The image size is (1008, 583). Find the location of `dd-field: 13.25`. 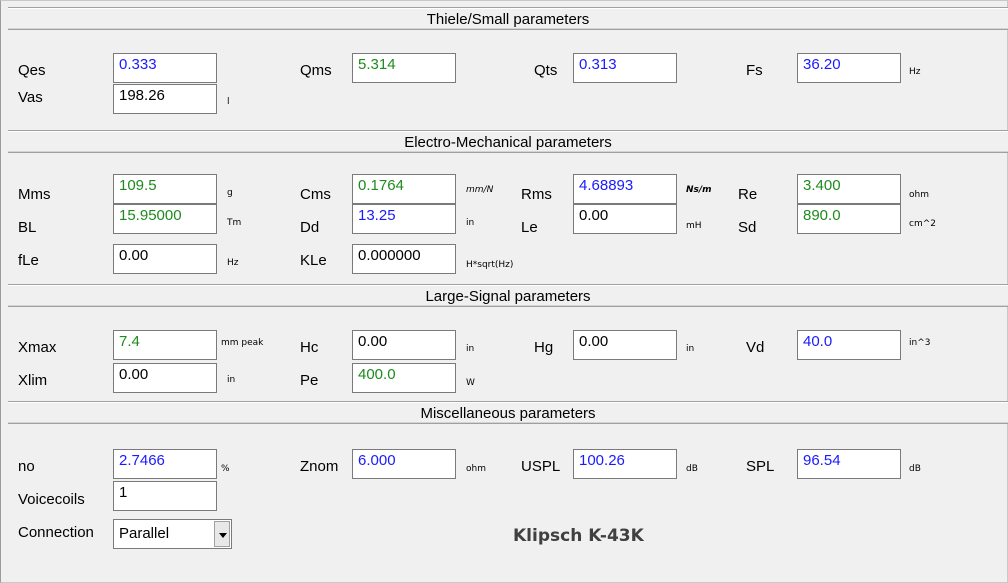

dd-field: 13.25 is located at coordinates (404, 219).